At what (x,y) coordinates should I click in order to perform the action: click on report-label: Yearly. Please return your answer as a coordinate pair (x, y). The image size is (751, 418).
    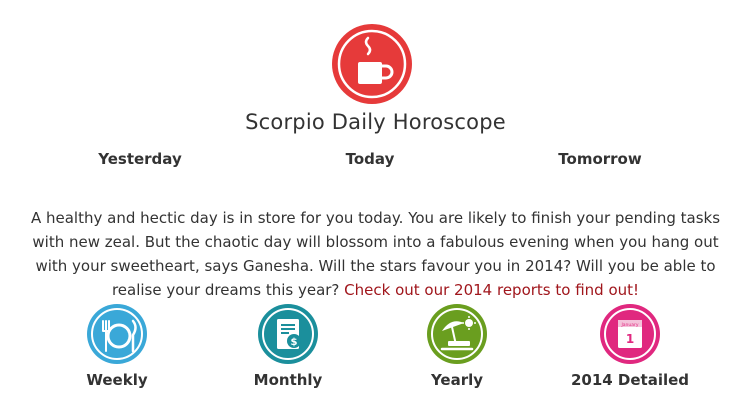
    Looking at the image, I should click on (457, 380).